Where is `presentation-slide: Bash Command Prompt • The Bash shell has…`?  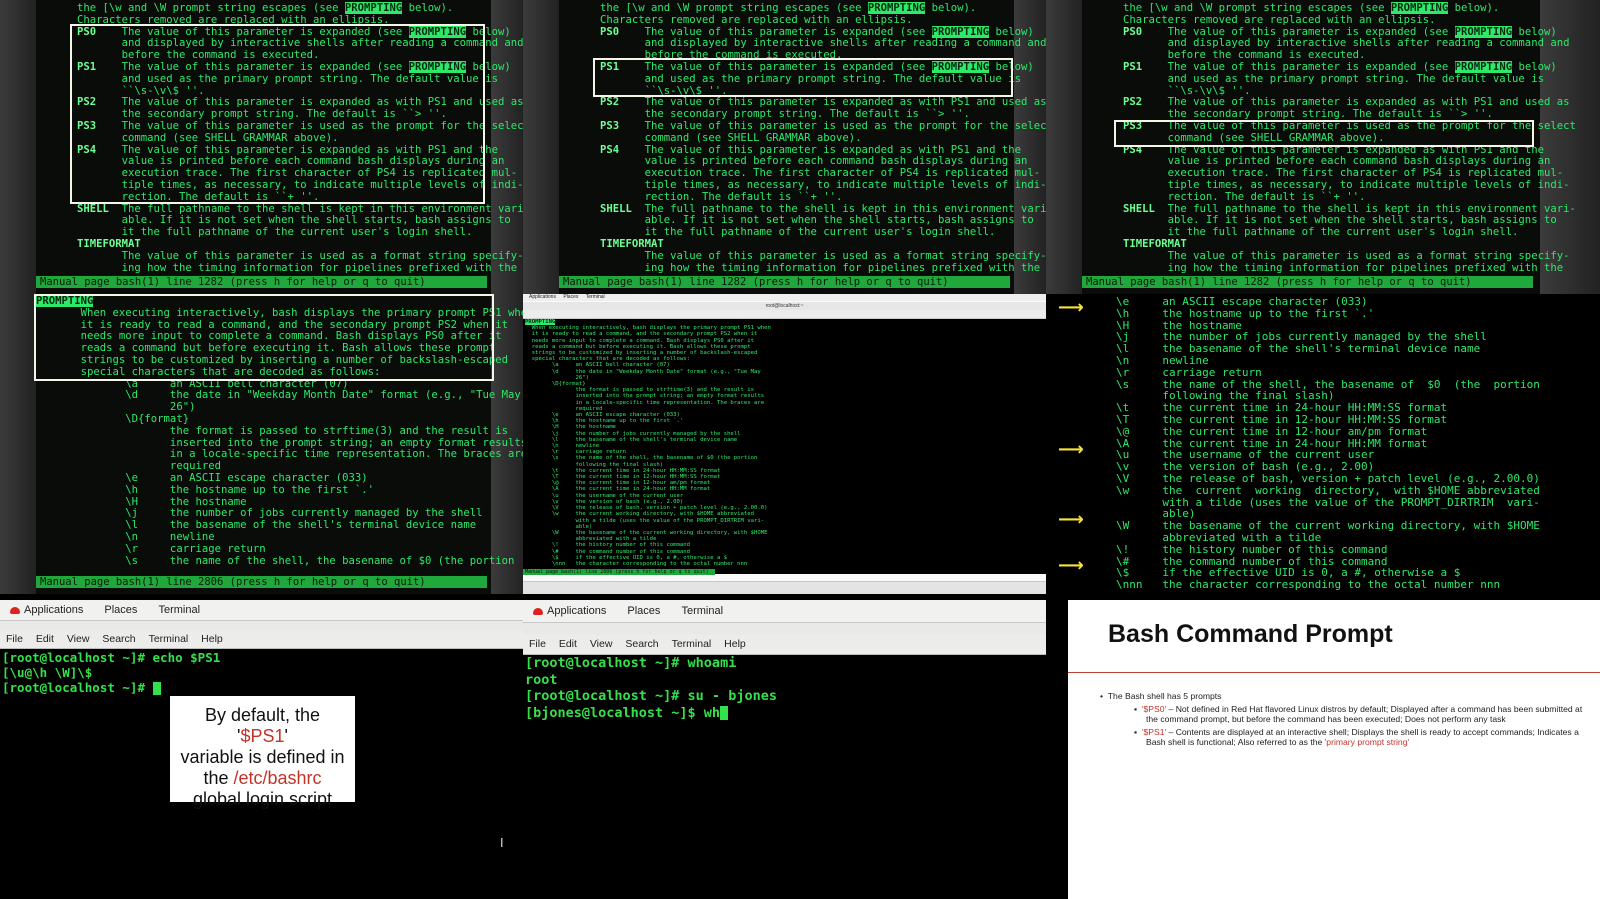
presentation-slide: Bash Command Prompt • The Bash shell has… is located at coordinates (1334, 749).